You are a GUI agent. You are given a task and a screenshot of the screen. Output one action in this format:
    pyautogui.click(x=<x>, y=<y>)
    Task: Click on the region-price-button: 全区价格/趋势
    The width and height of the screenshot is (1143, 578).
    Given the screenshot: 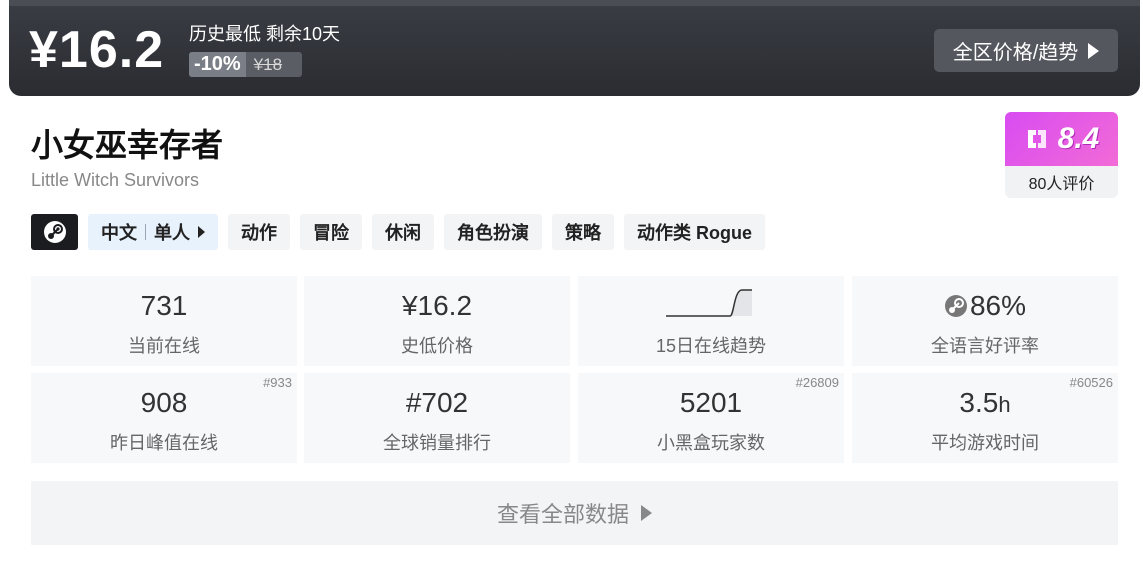 What is the action you would take?
    pyautogui.click(x=1026, y=50)
    